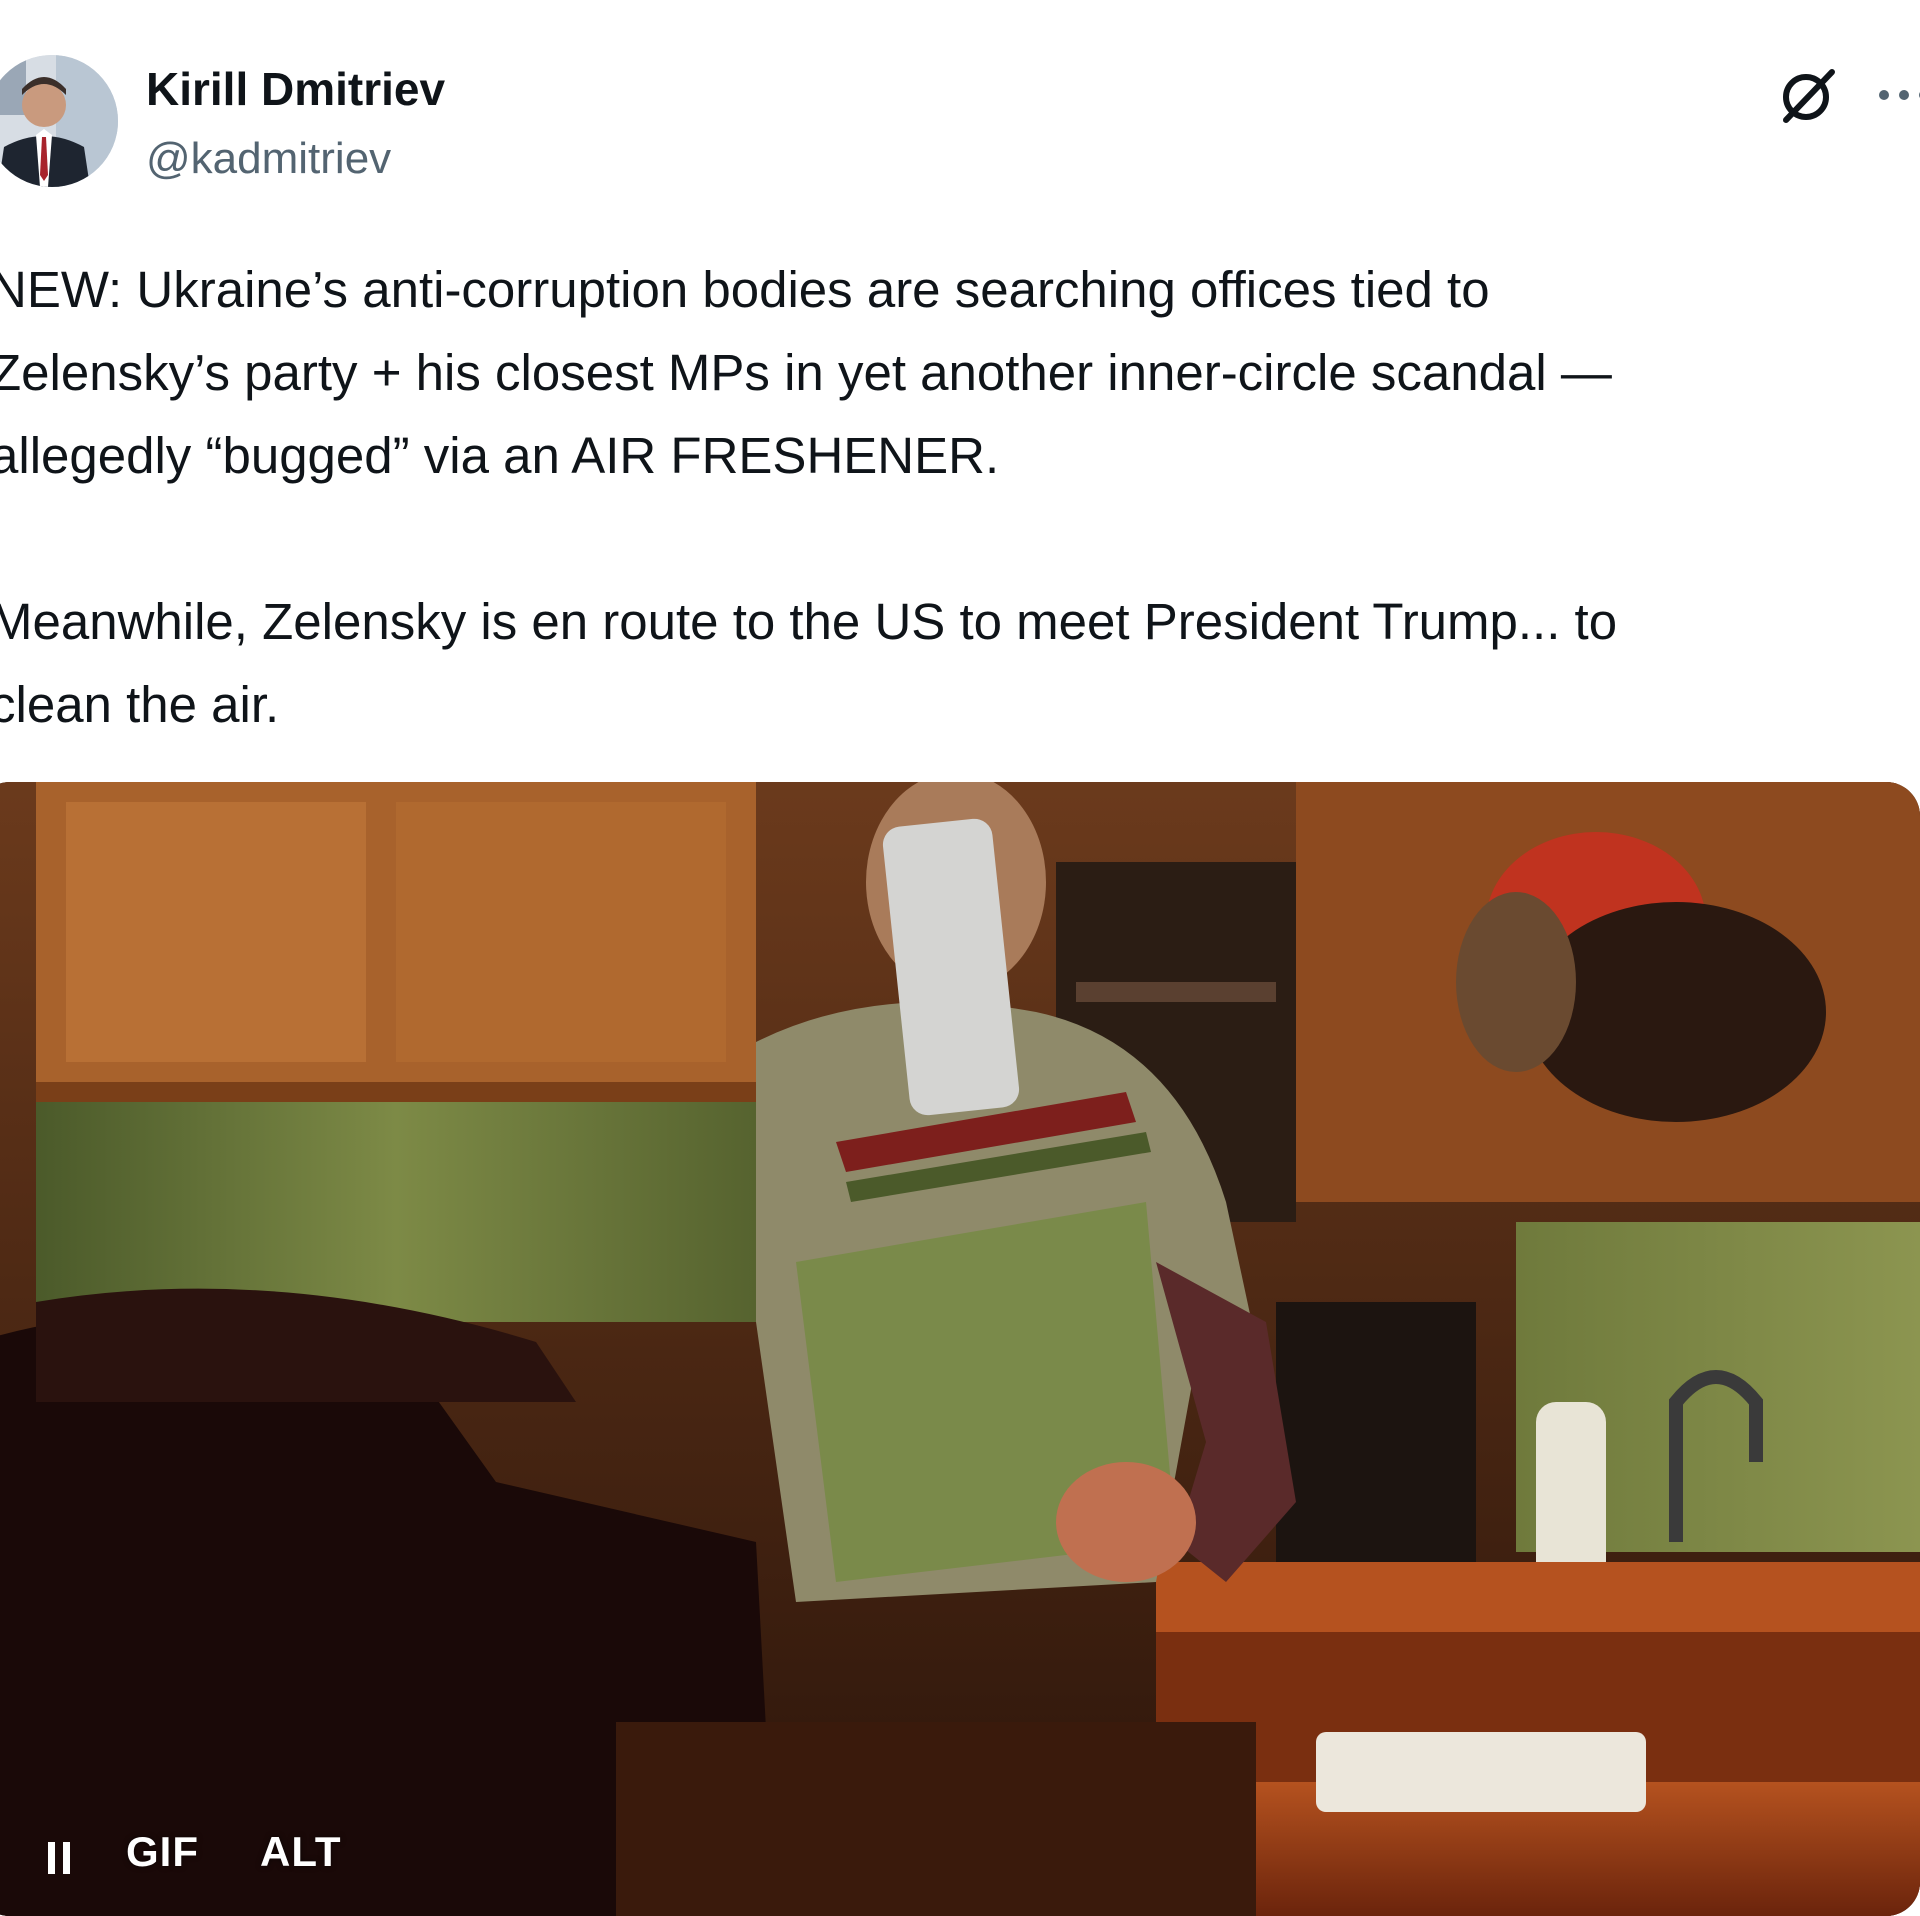 The image size is (1920, 1916). Describe the element at coordinates (162, 1852) in the screenshot. I see `gif-badge: GIF` at that location.